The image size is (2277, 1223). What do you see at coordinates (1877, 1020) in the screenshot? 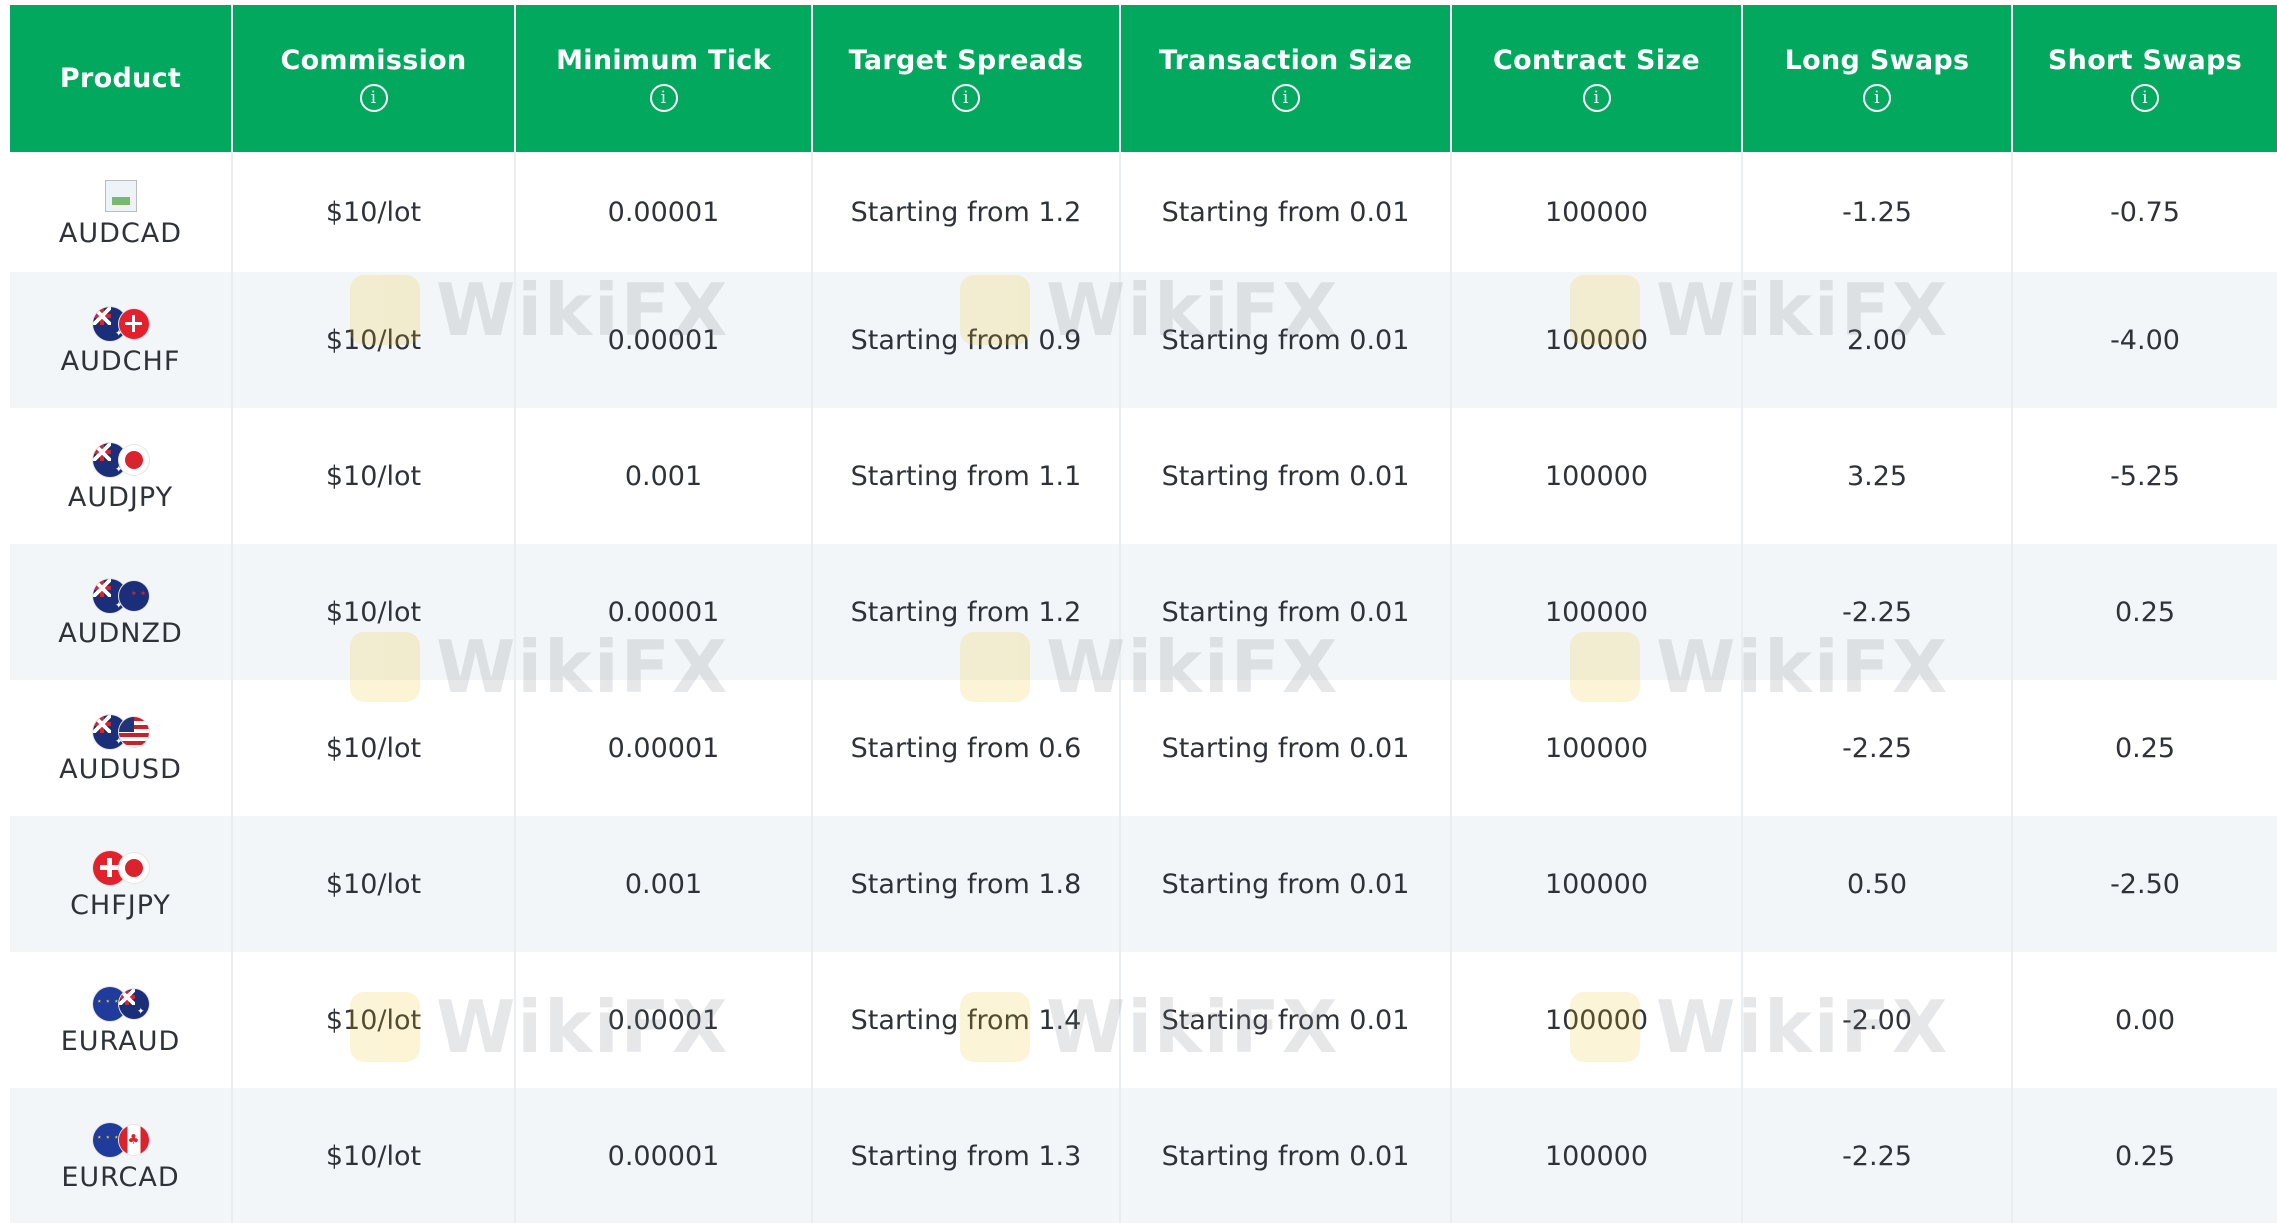
I see `long-swap-cell: -2.00` at bounding box center [1877, 1020].